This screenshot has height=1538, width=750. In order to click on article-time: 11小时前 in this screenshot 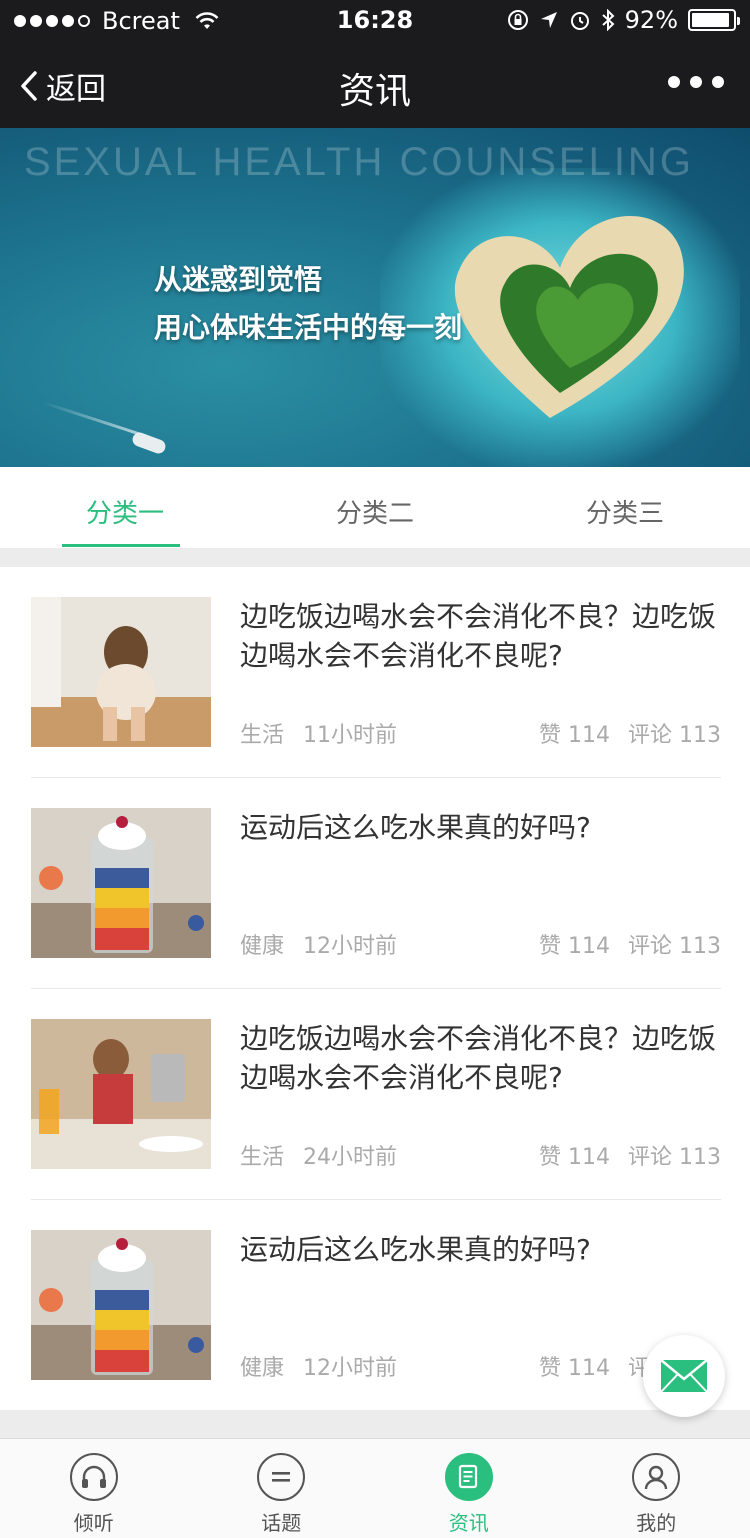, I will do `click(350, 735)`.